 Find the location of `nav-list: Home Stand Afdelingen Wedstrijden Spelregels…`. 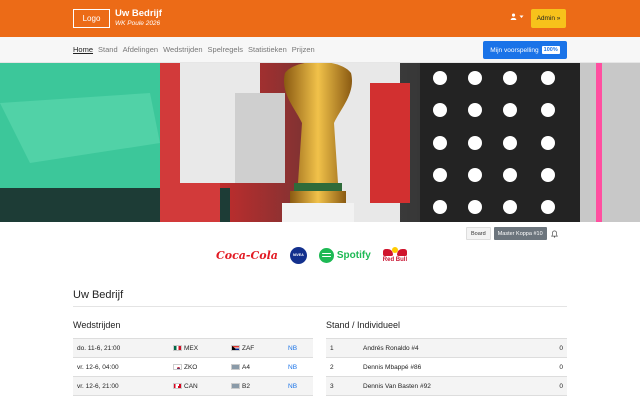

nav-list: Home Stand Afdelingen Wedstrijden Spelregels… is located at coordinates (194, 49).